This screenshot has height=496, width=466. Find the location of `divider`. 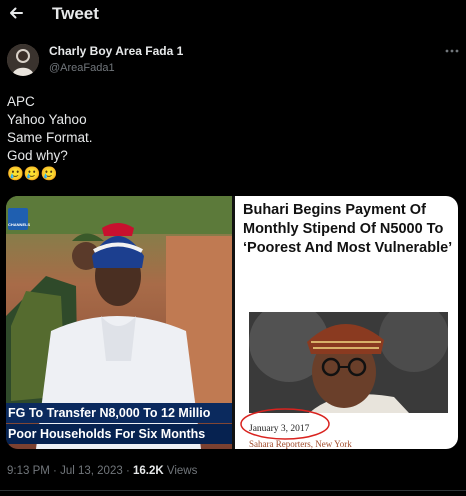

divider is located at coordinates (233, 490).